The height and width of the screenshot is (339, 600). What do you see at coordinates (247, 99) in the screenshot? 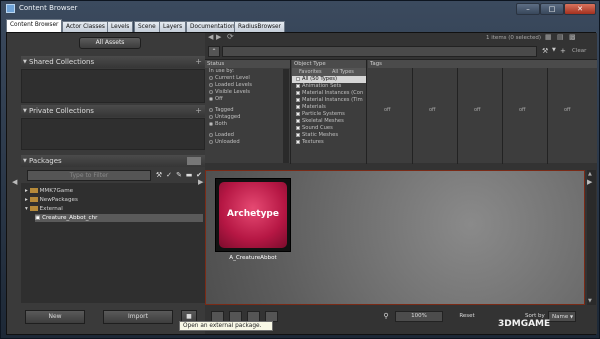
I see `status-option: Off` at bounding box center [247, 99].